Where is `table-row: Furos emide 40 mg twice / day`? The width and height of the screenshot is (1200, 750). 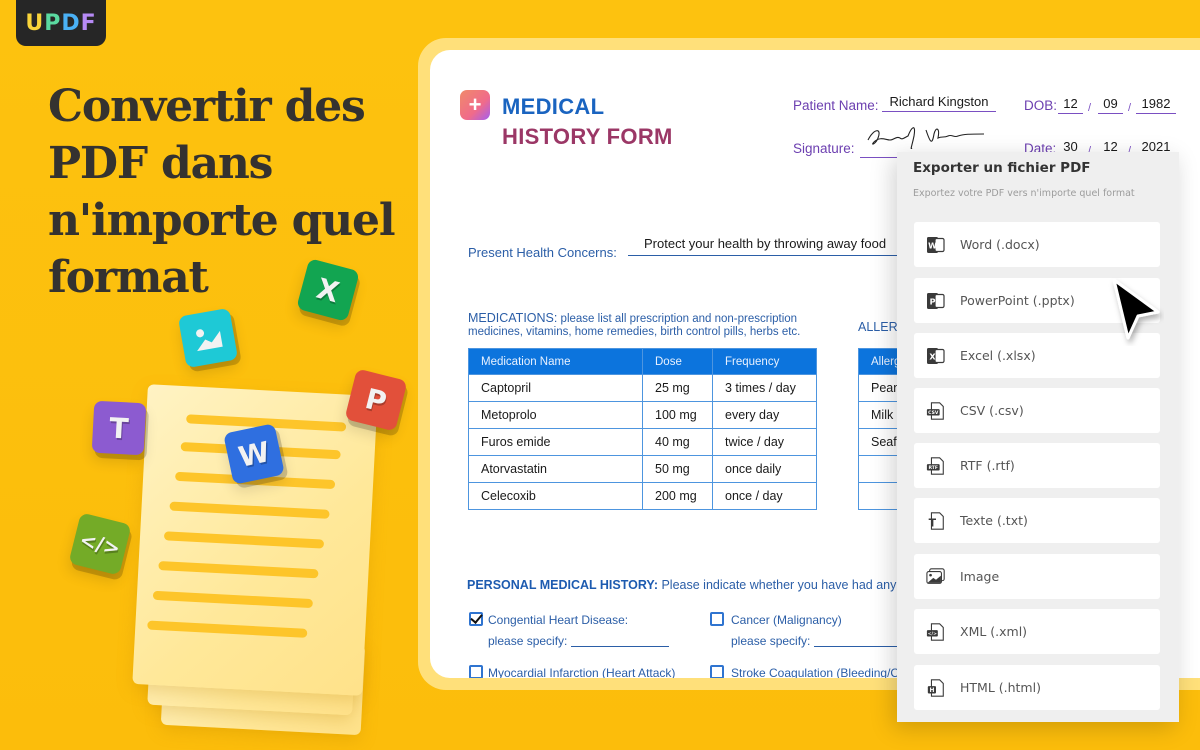 table-row: Furos emide 40 mg twice / day is located at coordinates (642, 442).